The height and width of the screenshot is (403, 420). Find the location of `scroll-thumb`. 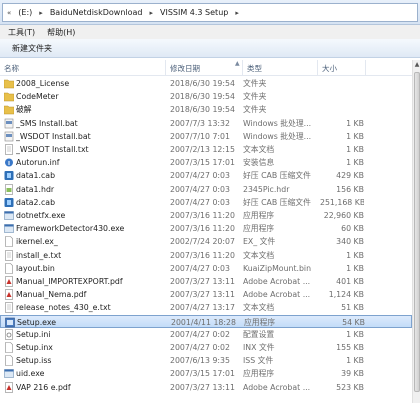

scroll-thumb is located at coordinates (417, 232).